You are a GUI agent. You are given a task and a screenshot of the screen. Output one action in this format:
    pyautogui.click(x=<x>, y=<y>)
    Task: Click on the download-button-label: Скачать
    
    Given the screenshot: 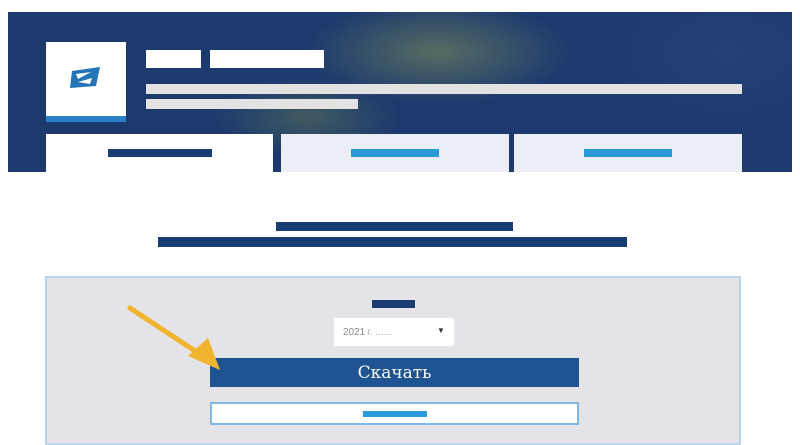 What is the action you would take?
    pyautogui.click(x=394, y=372)
    